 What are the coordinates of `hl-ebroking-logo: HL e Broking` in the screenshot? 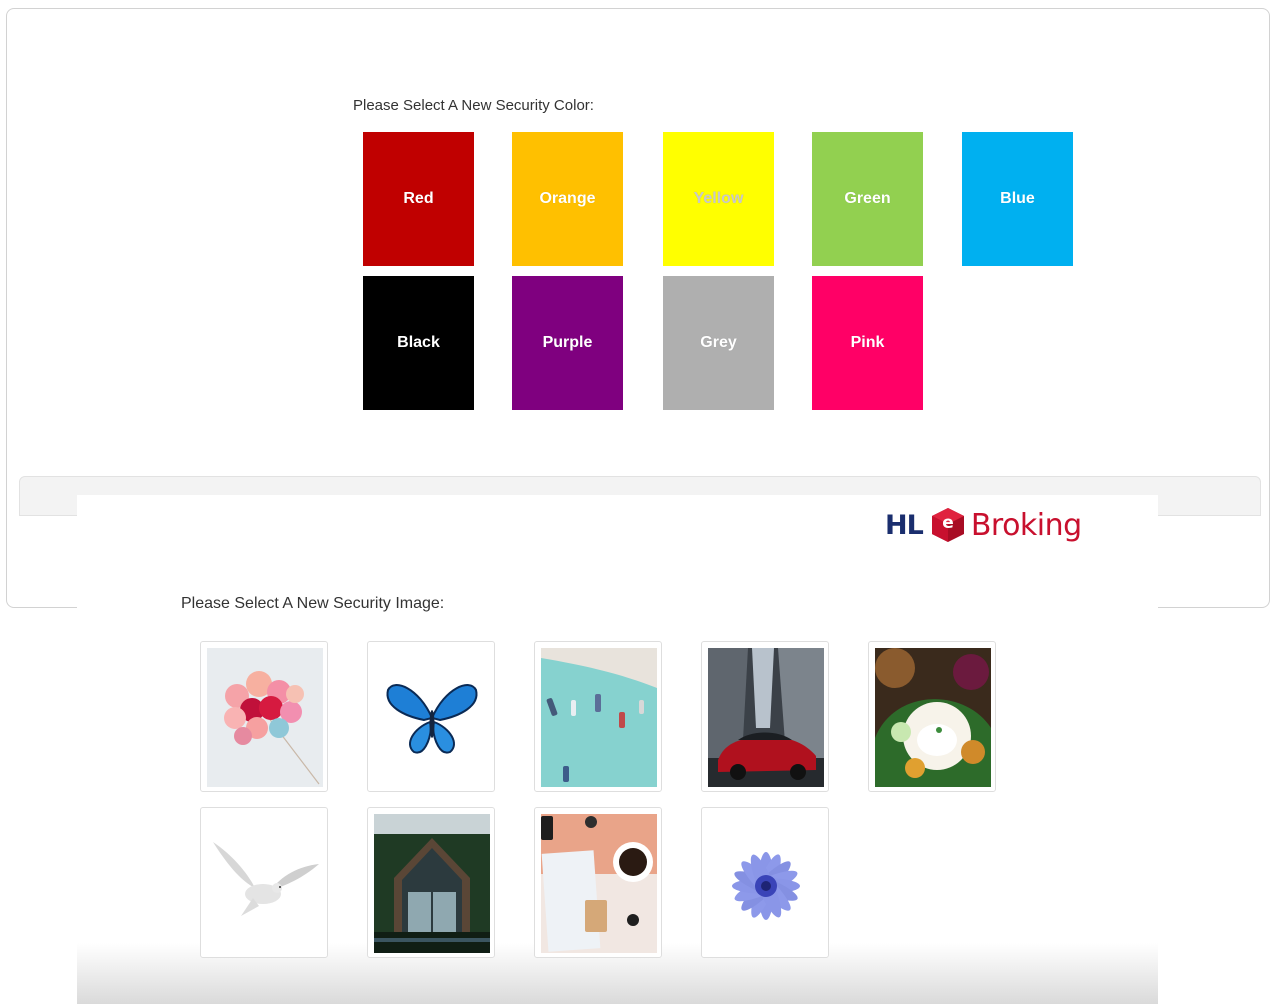 It's located at (983, 525).